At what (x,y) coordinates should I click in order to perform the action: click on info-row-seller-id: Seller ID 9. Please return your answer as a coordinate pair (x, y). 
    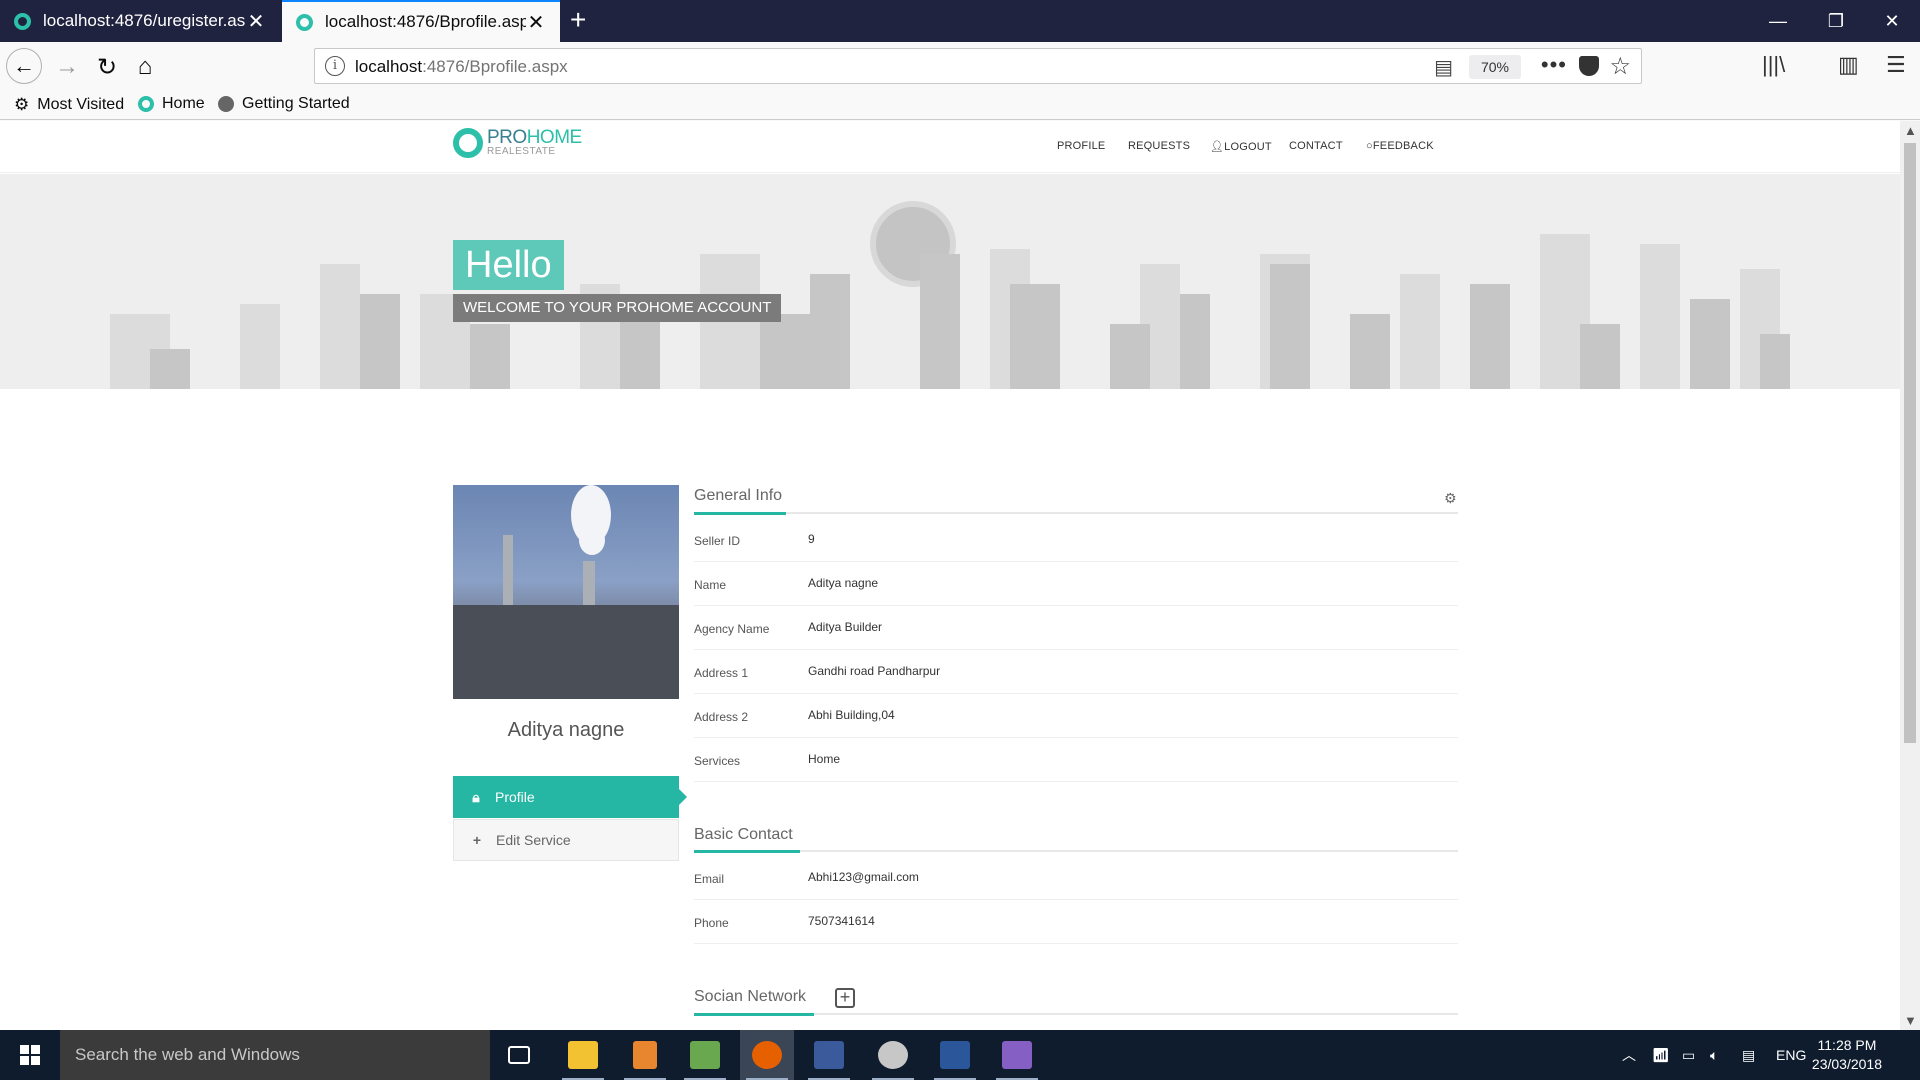
    Looking at the image, I should click on (1076, 540).